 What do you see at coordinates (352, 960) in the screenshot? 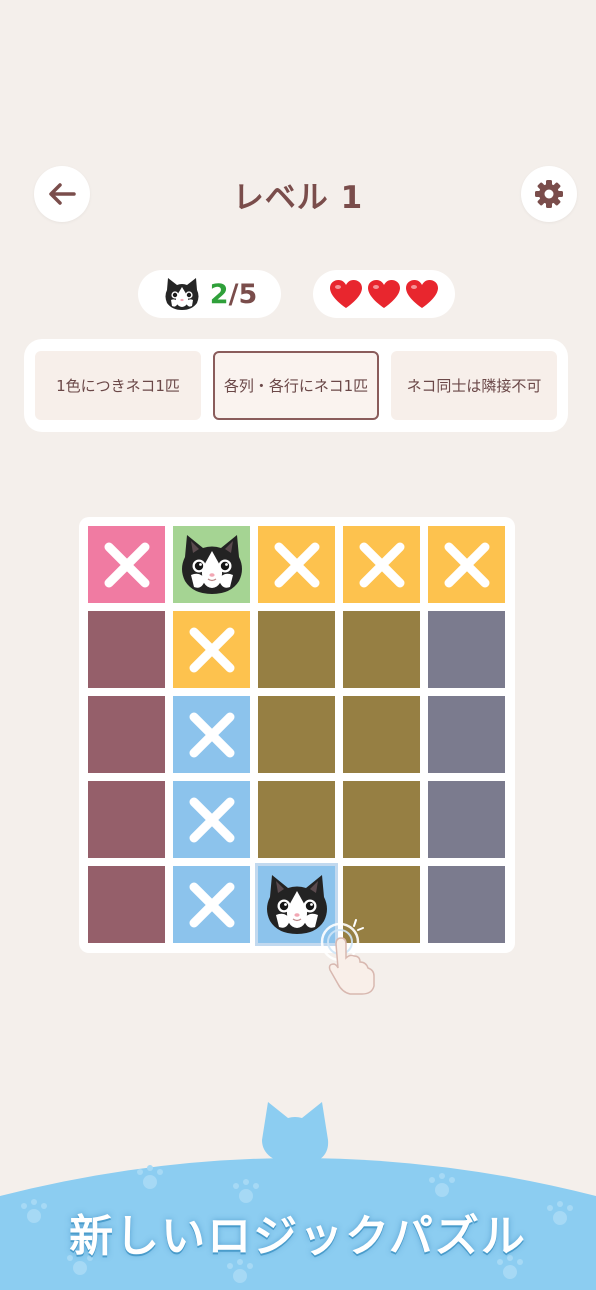
I see `tap-hand-icon` at bounding box center [352, 960].